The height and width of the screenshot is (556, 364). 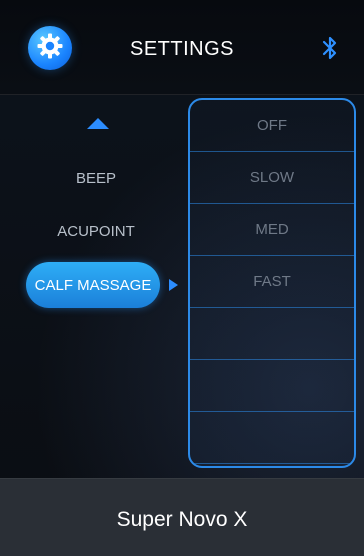 I want to click on device-name: Super Novo X, so click(x=182, y=519).